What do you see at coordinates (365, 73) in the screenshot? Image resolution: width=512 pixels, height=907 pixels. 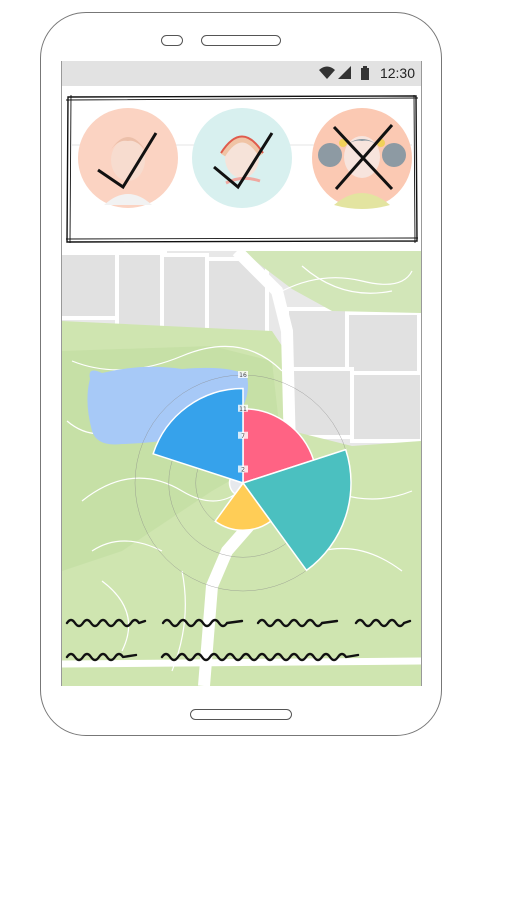 I see `battery-icon` at bounding box center [365, 73].